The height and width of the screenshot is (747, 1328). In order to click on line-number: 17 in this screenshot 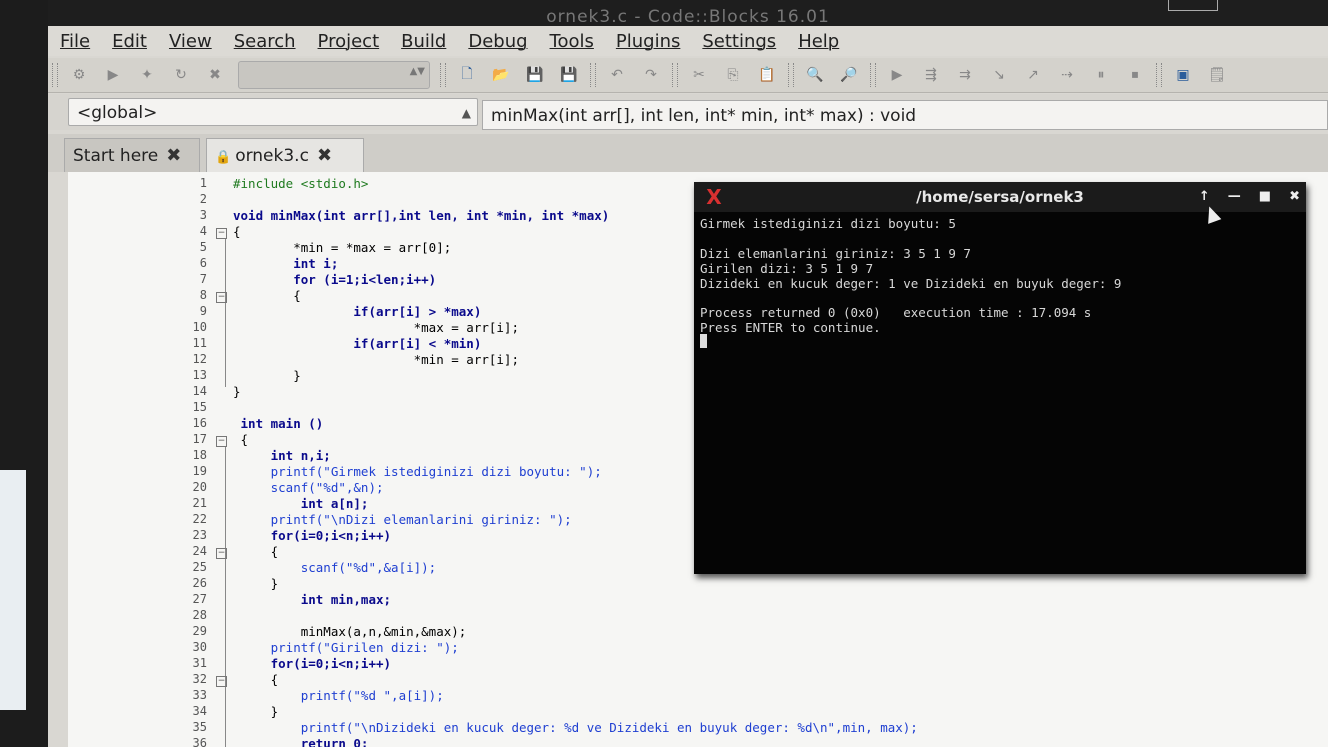, I will do `click(199, 439)`.